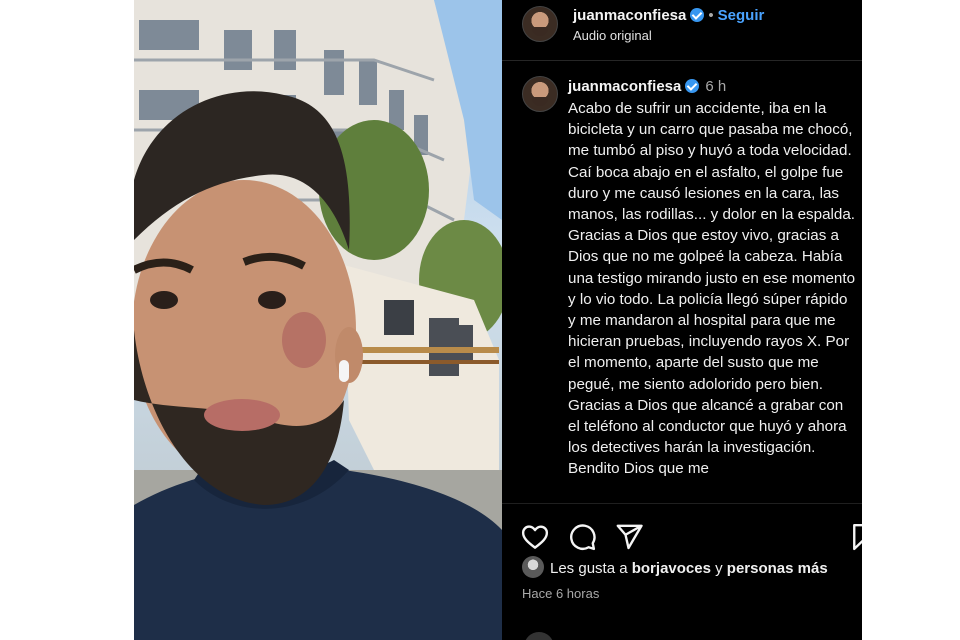  I want to click on likes-prefix: Les gusta a, so click(589, 568).